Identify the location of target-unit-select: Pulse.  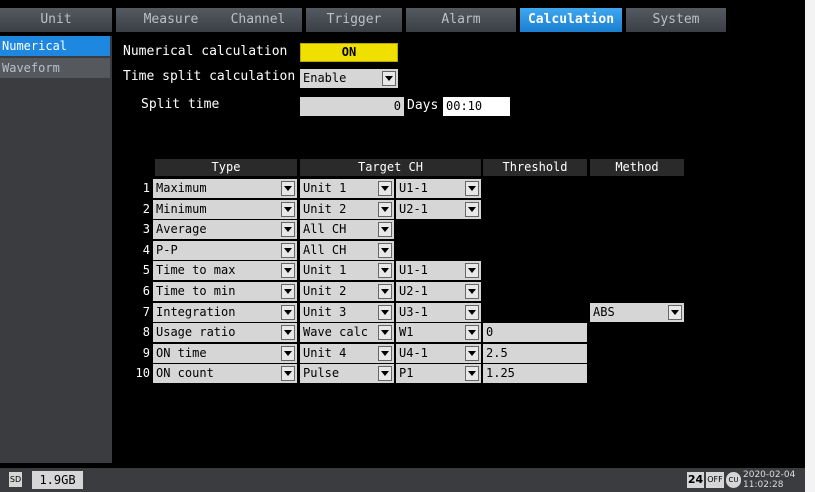
(347, 373).